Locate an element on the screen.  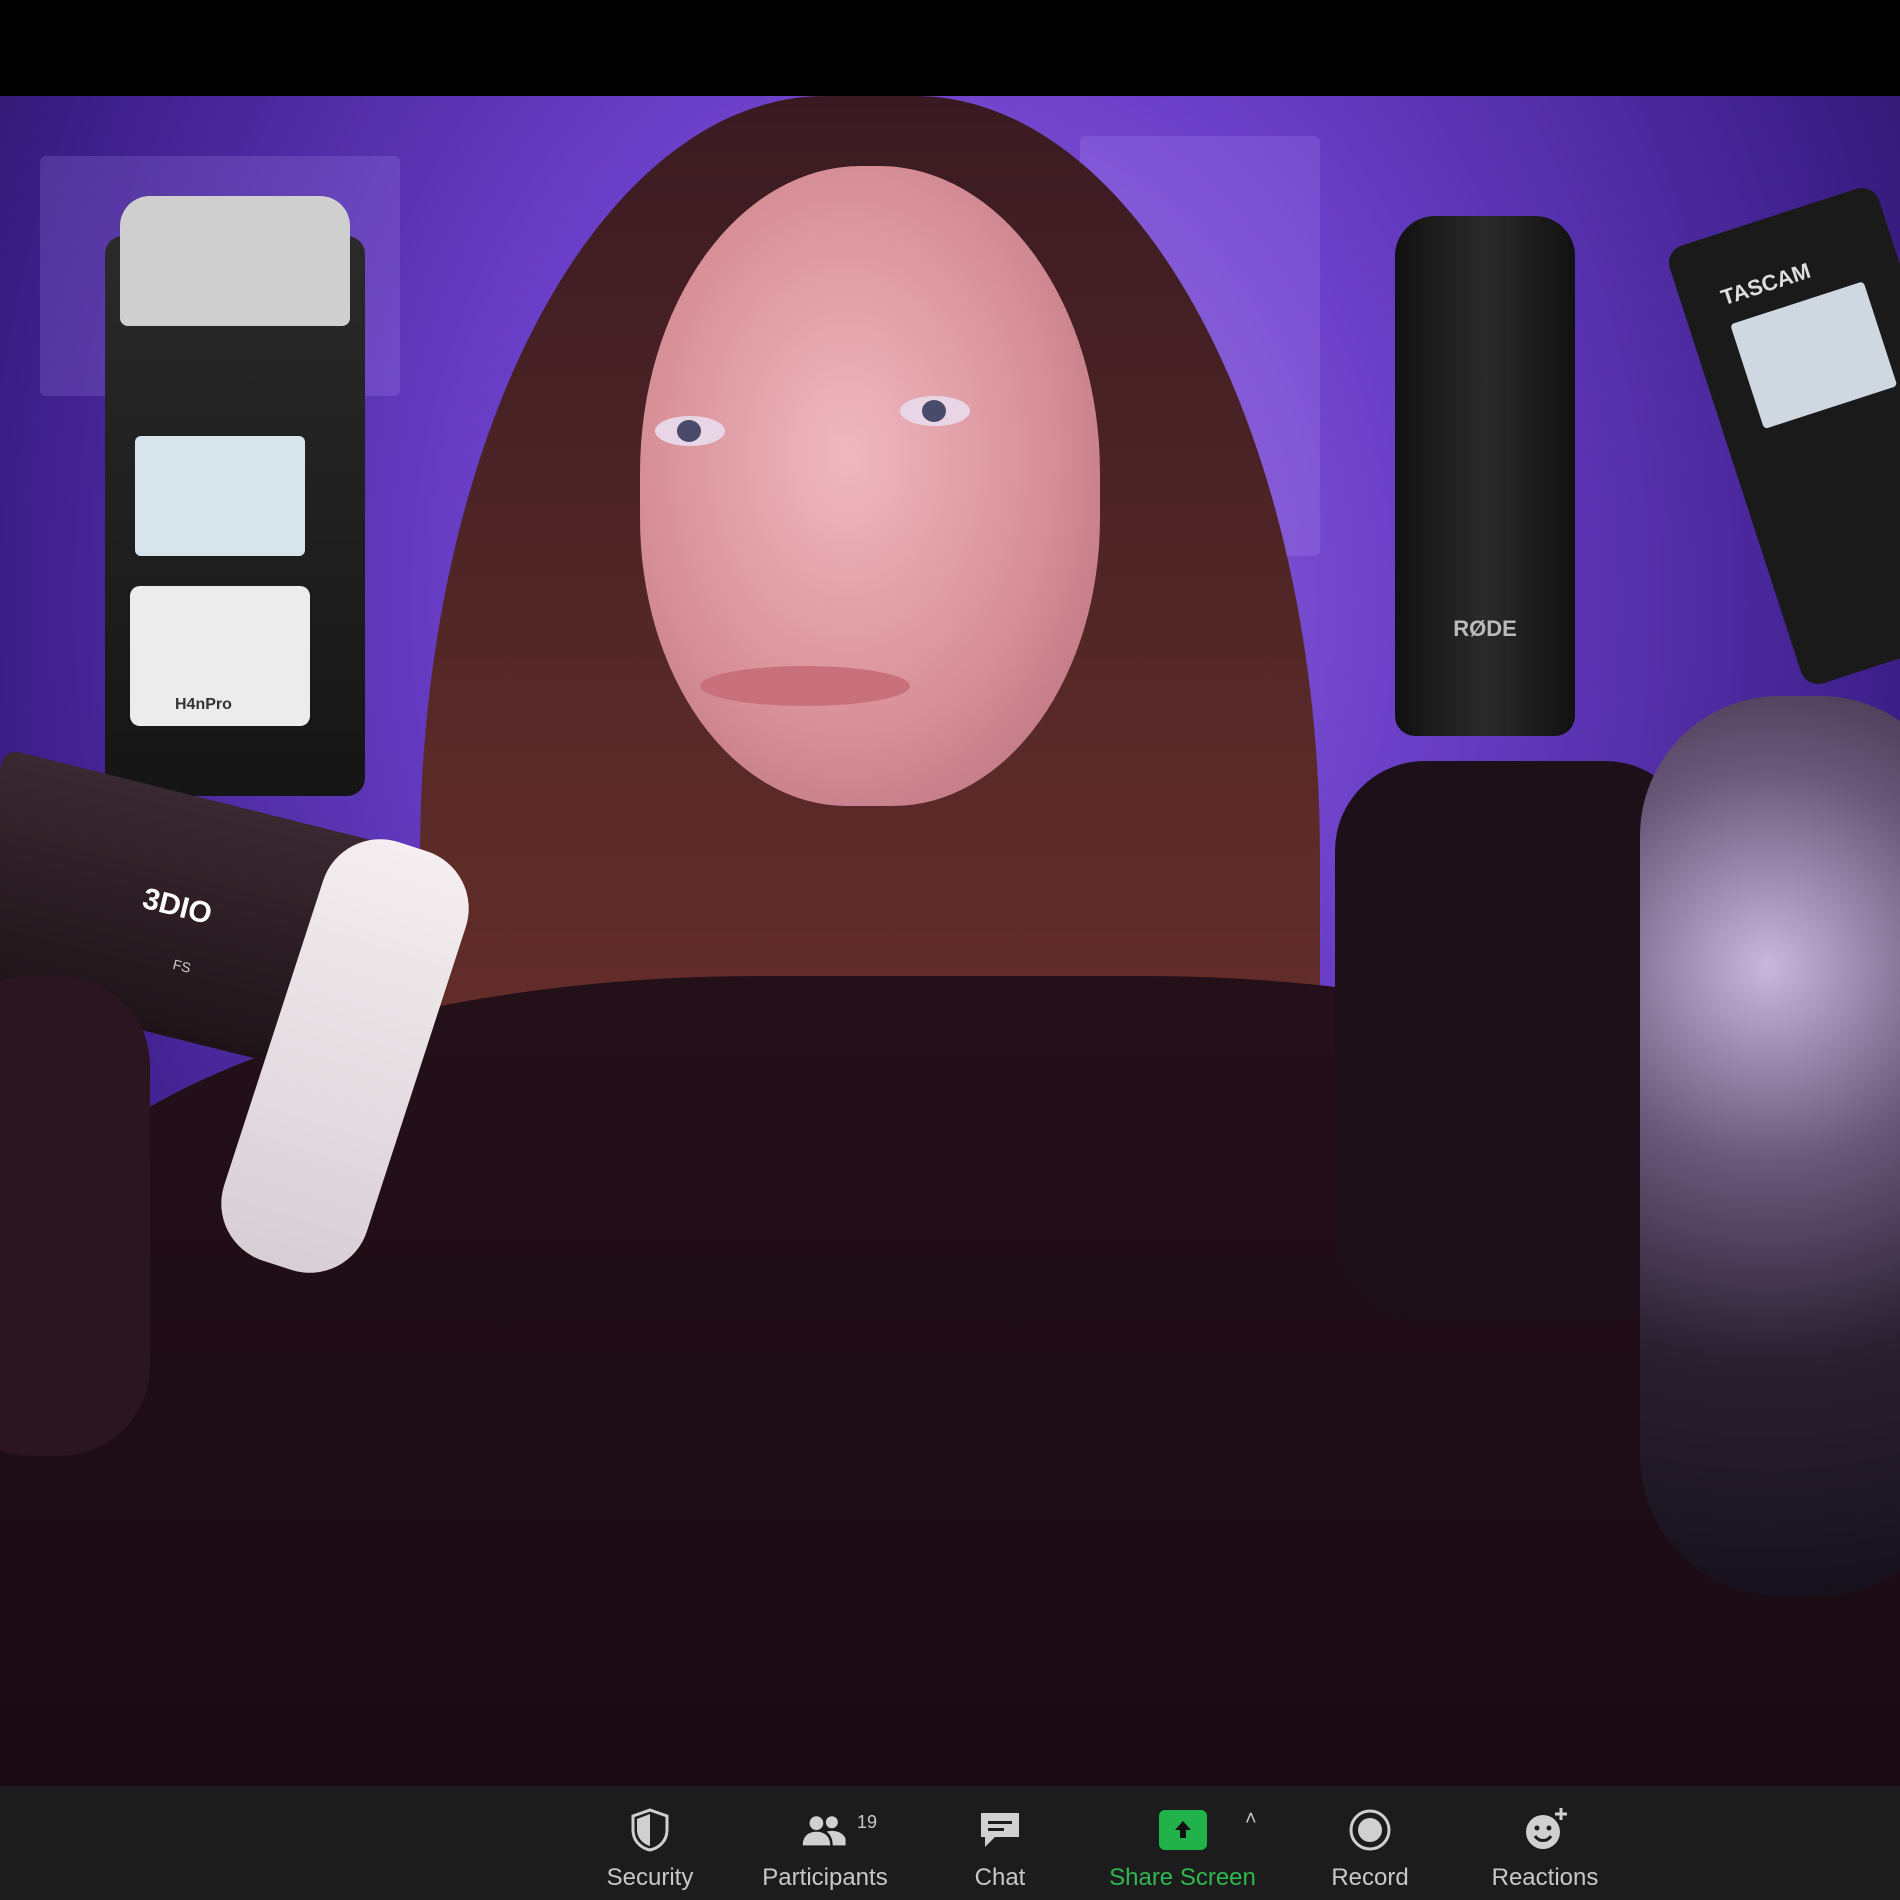
reactions-button: Reactions is located at coordinates (1545, 1843).